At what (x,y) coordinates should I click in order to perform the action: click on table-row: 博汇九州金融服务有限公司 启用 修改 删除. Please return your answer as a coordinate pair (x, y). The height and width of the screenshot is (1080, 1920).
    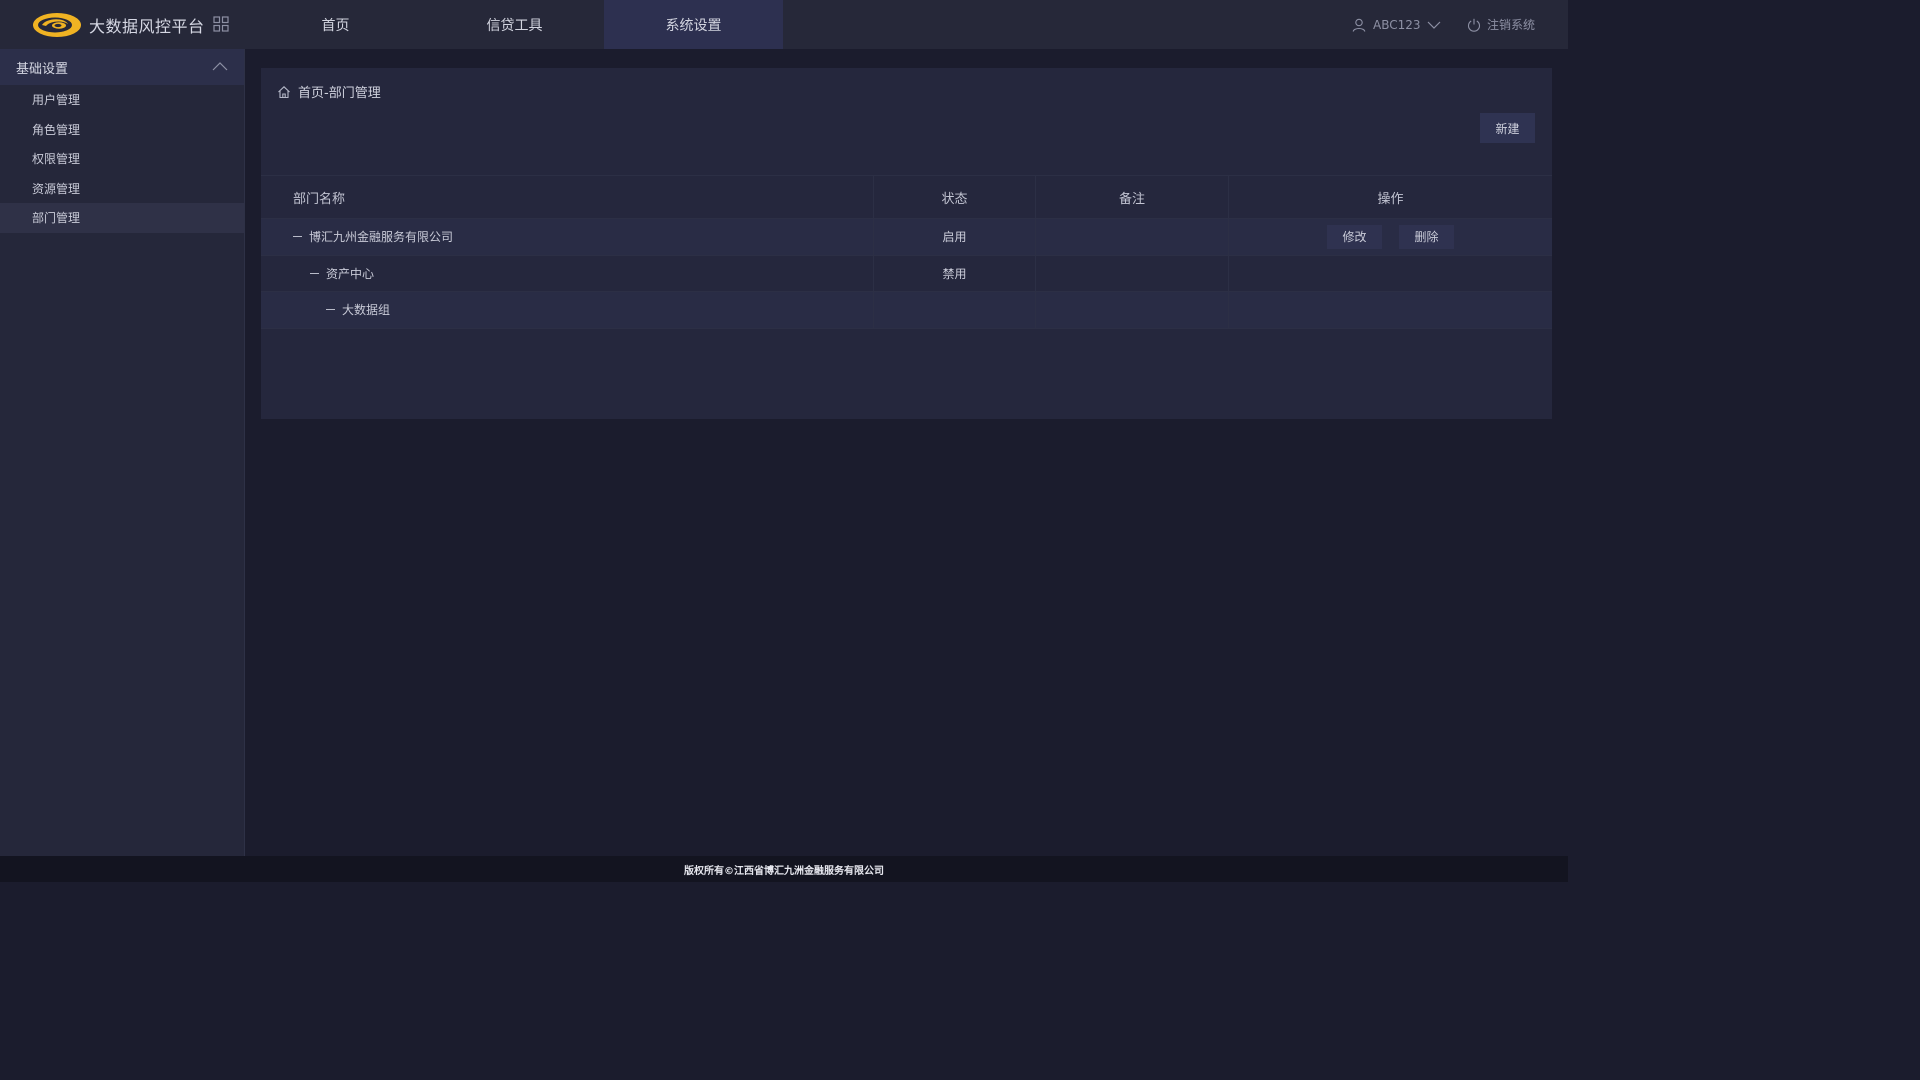
    Looking at the image, I should click on (906, 237).